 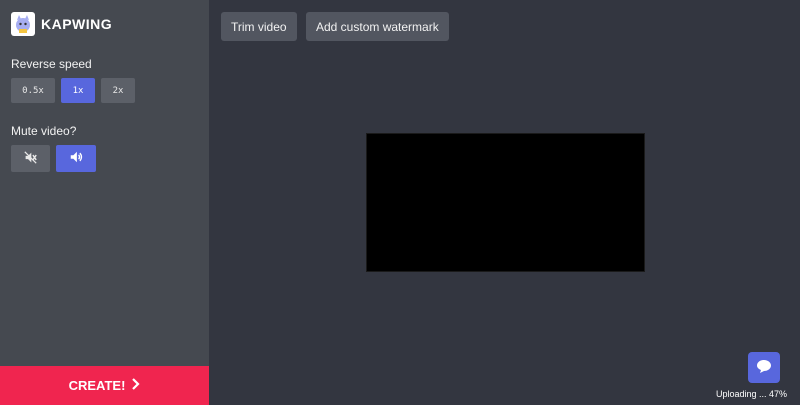 I want to click on speed-options: 0.5x 1x 2x, so click(x=73, y=90).